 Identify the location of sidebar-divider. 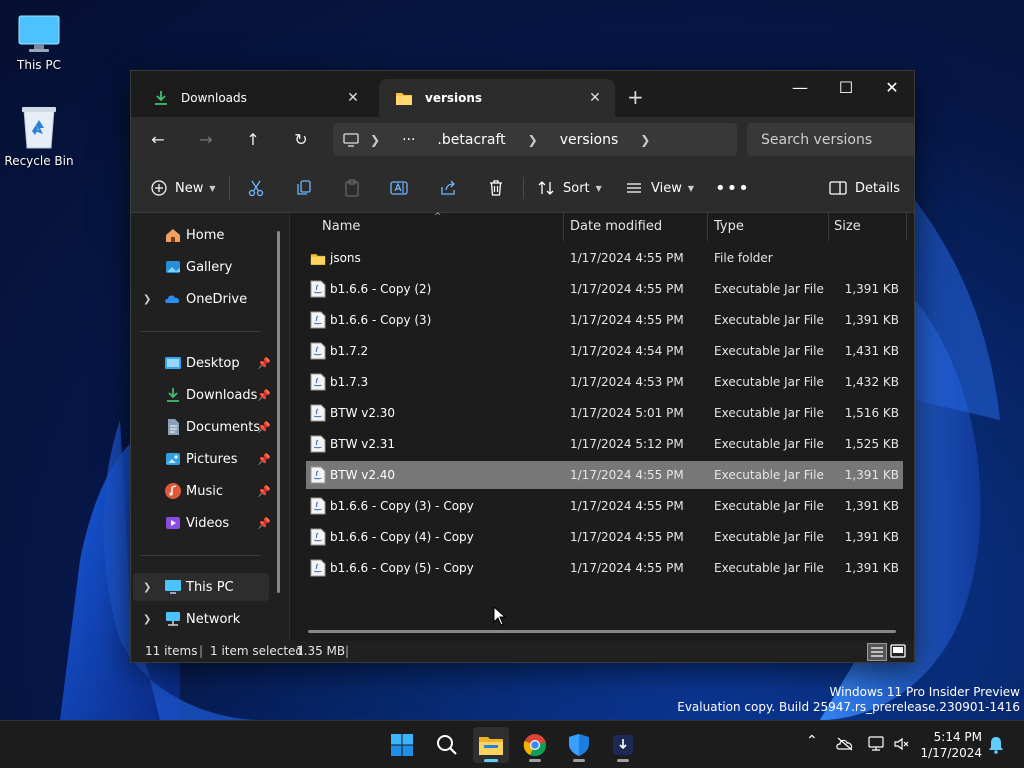
(201, 555).